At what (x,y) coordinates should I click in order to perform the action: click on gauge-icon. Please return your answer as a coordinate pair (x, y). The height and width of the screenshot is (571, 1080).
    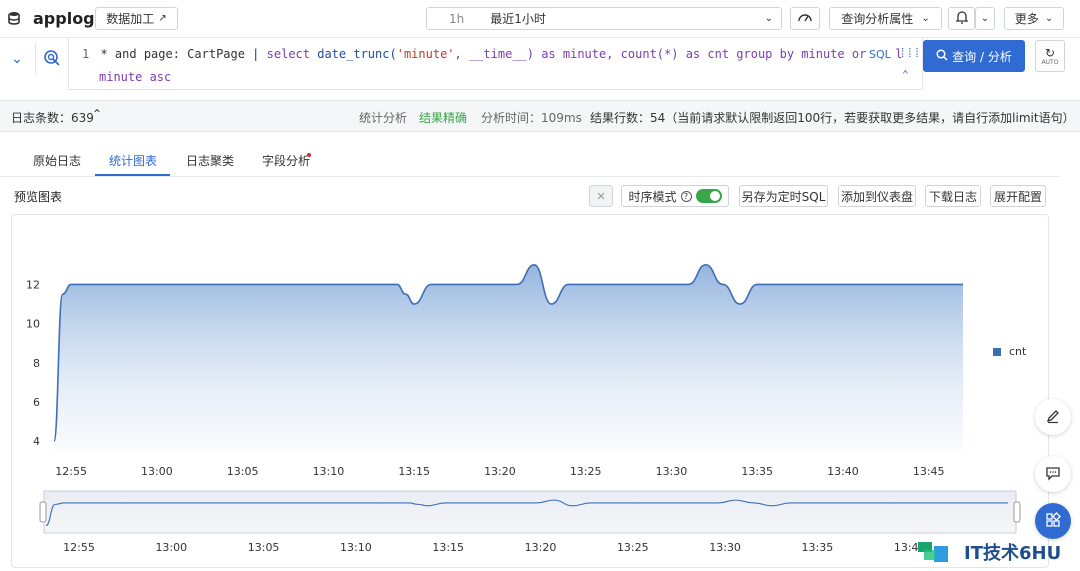
    Looking at the image, I should click on (805, 18).